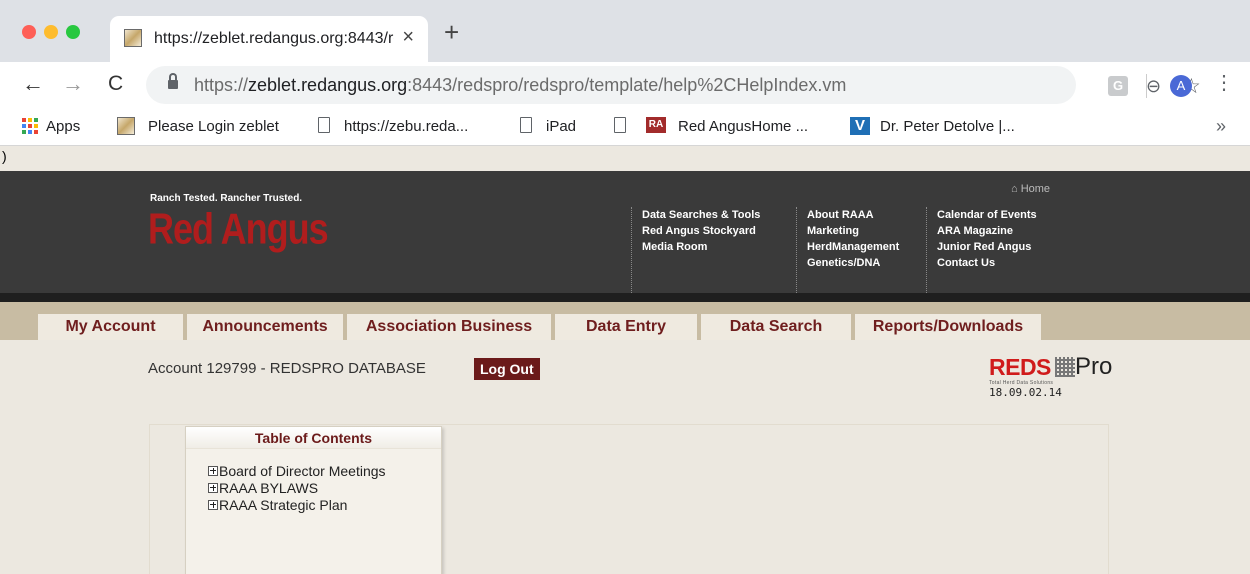 The image size is (1250, 574). I want to click on redspro-logo-reds: REDS, so click(1020, 367).